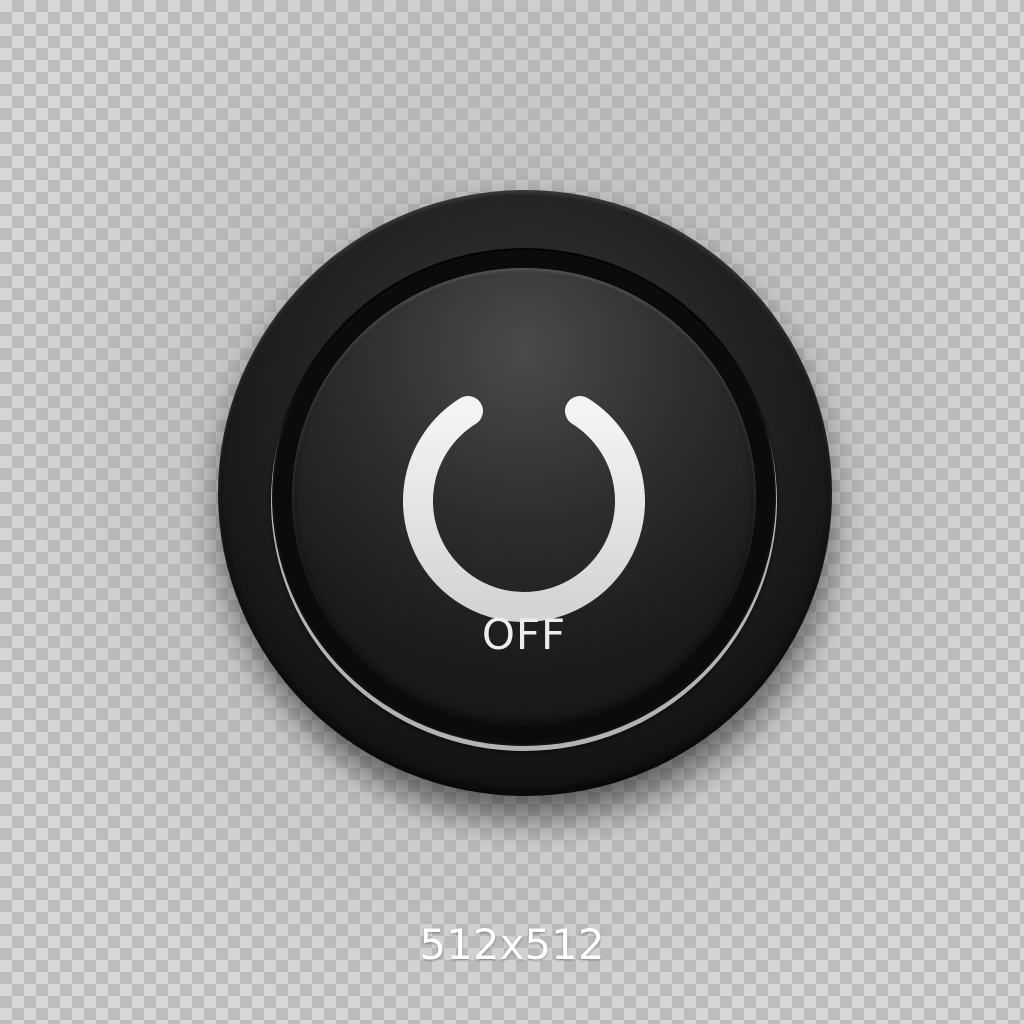  I want to click on state-label: OFF, so click(524, 634).